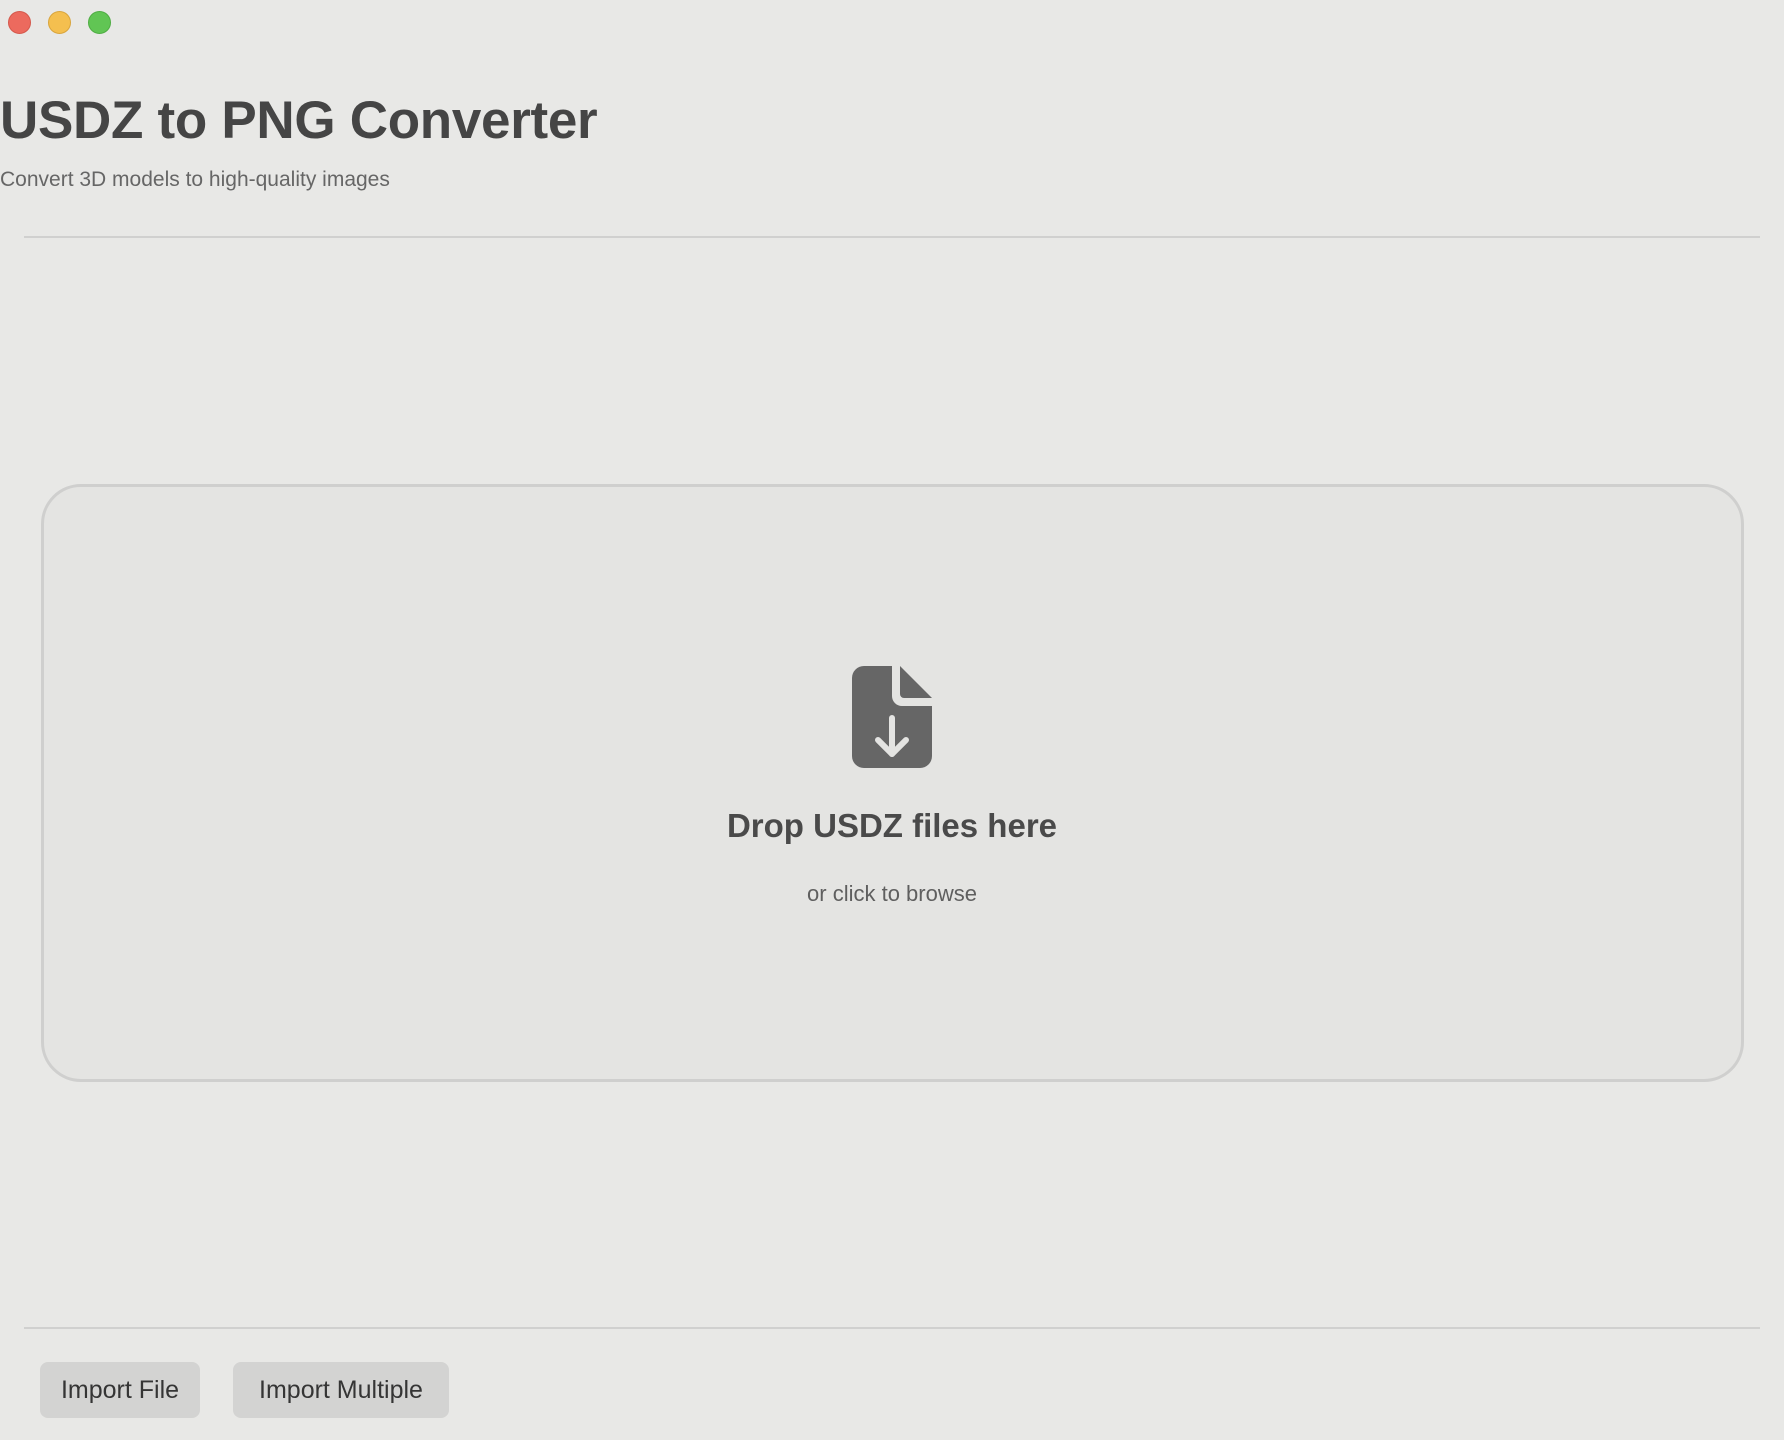  Describe the element at coordinates (299, 120) in the screenshot. I see `page-title: USDZ to PNG Converter` at that location.